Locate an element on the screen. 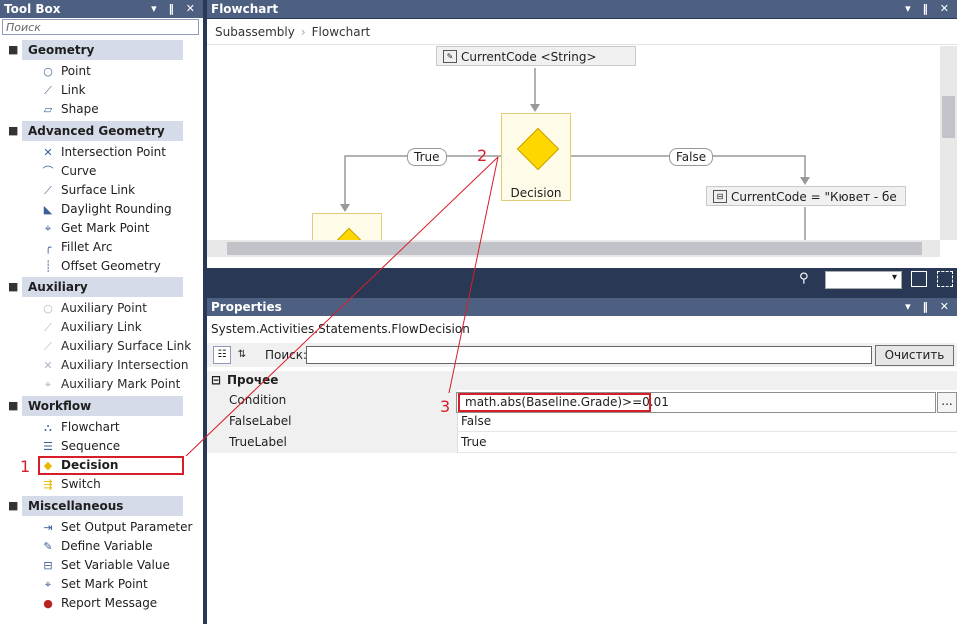  nested-decision-diamond-icon is located at coordinates (349, 233).